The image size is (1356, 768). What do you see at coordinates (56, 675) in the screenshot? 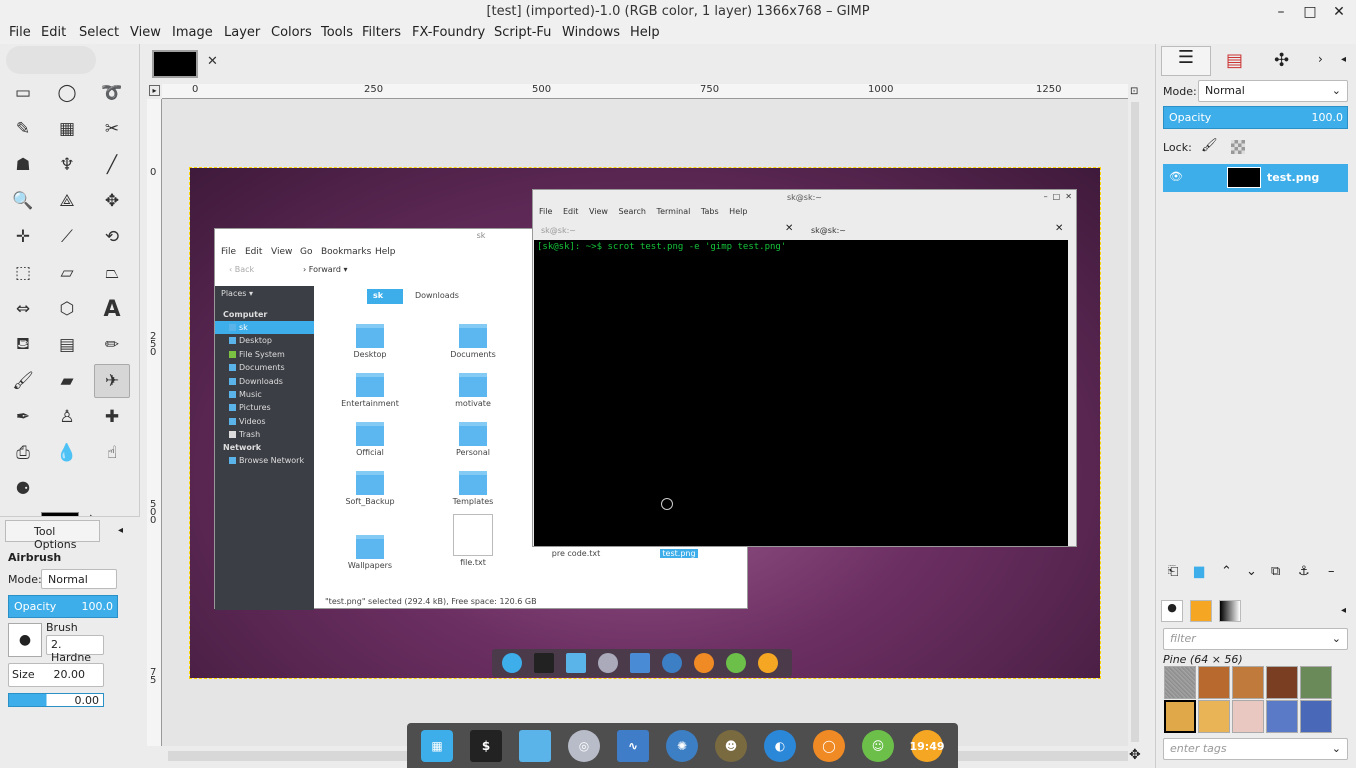
I see `size-spinner: Size 20.00` at bounding box center [56, 675].